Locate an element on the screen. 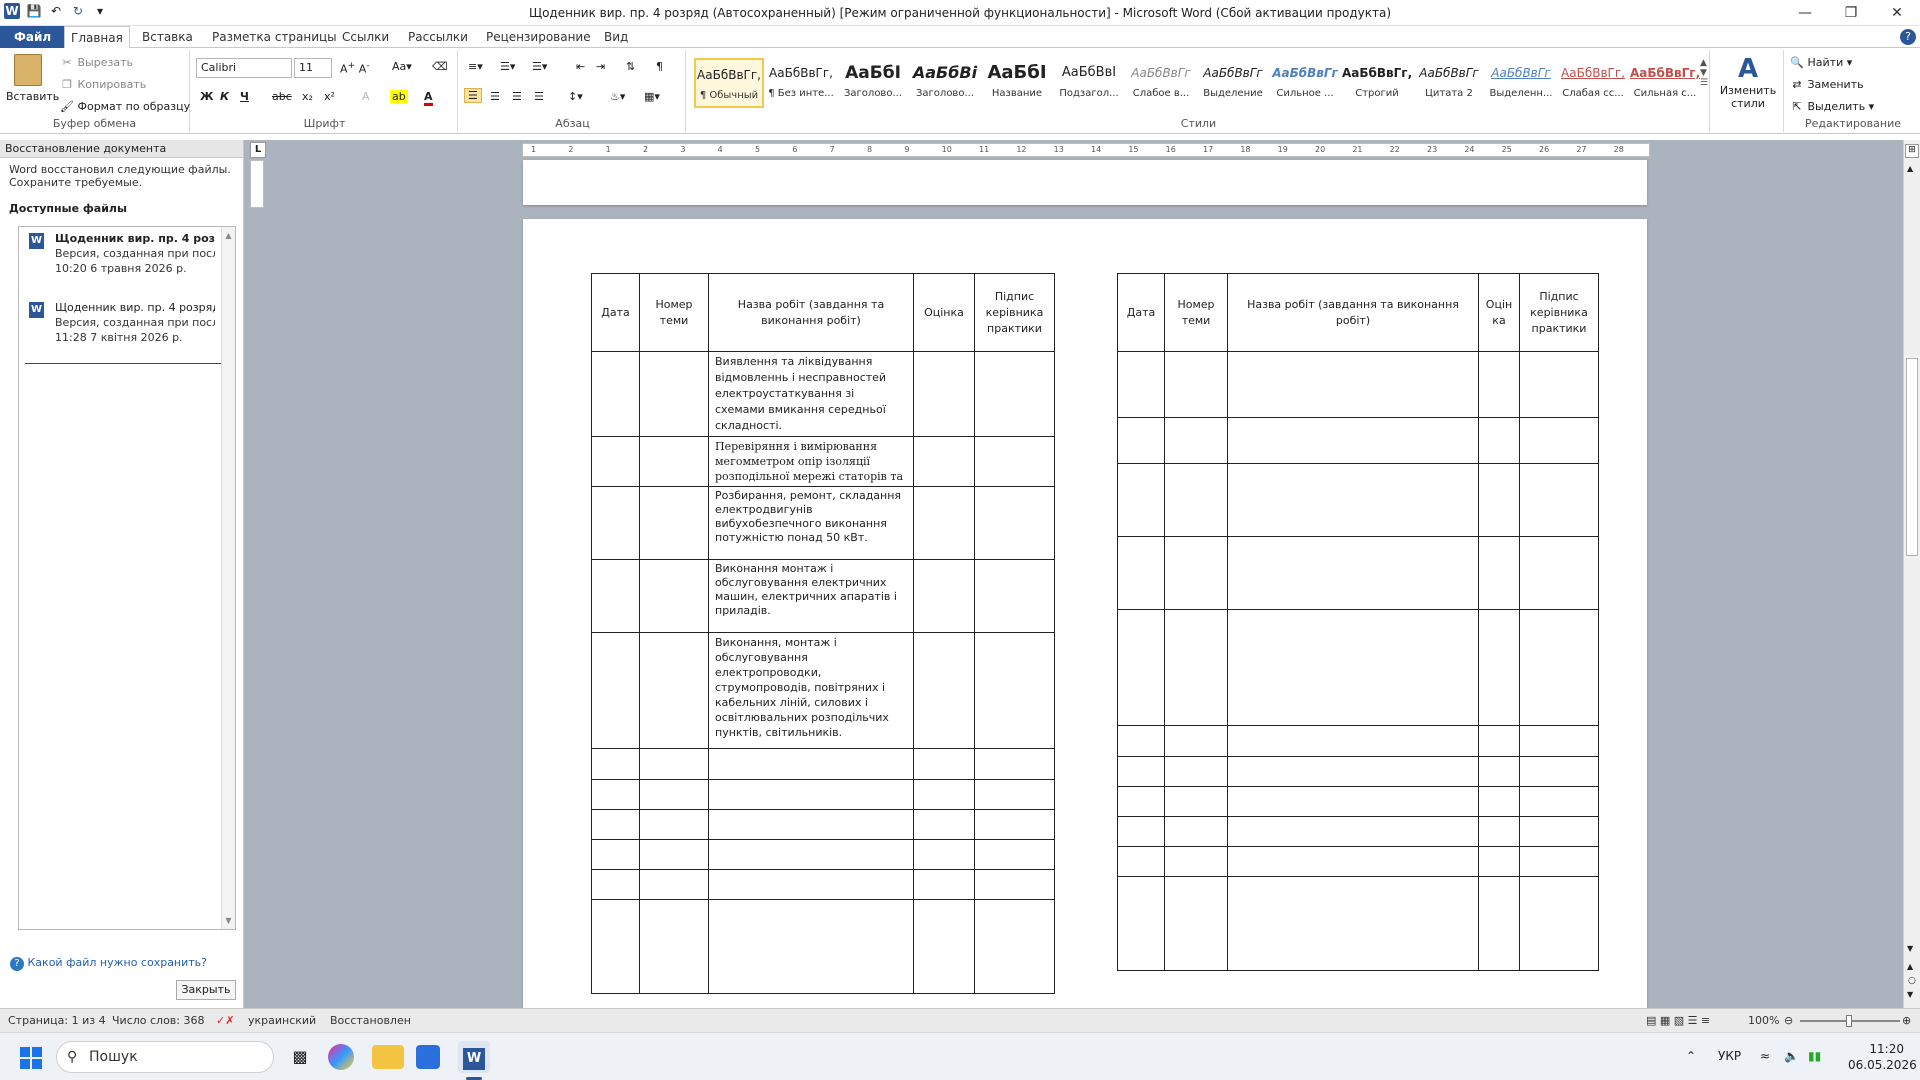  numbering-icon: ☰▾ is located at coordinates (507, 66).